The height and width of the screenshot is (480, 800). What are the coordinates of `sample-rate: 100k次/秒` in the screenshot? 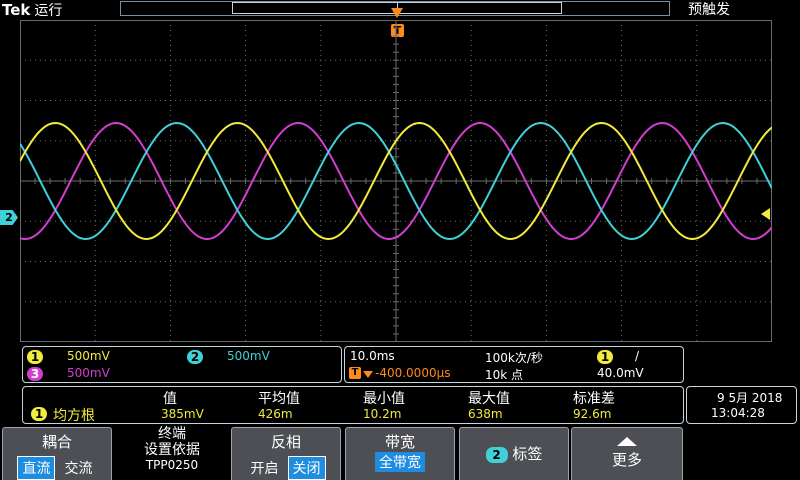 It's located at (514, 358).